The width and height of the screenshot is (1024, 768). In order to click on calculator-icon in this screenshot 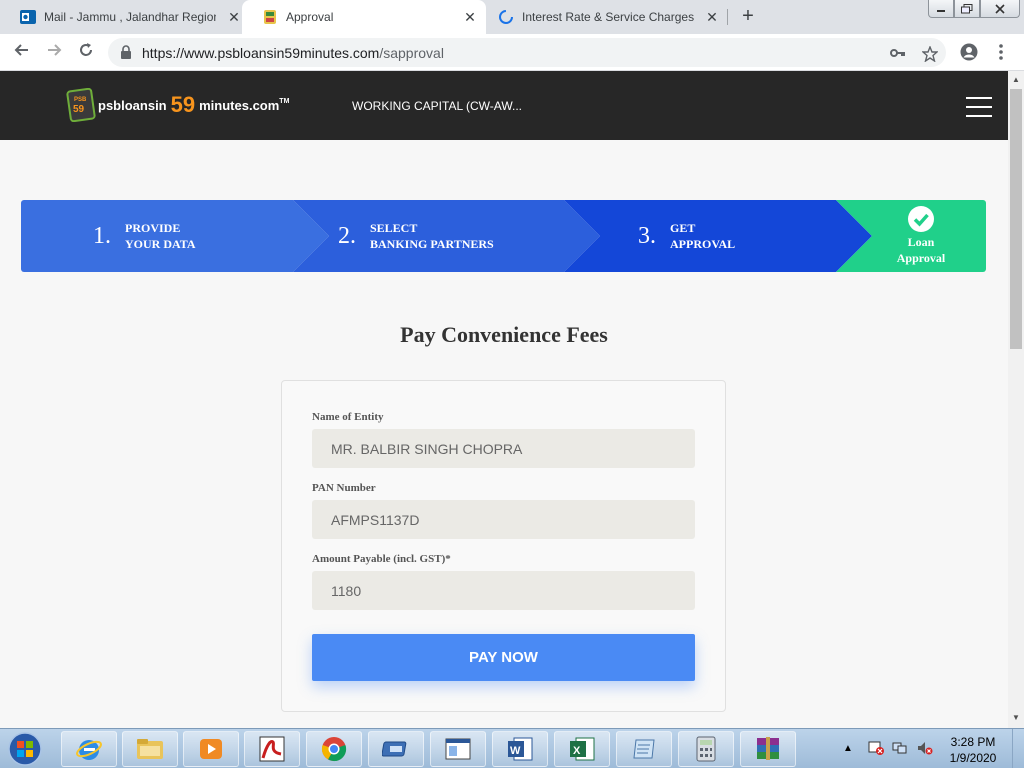, I will do `click(706, 749)`.